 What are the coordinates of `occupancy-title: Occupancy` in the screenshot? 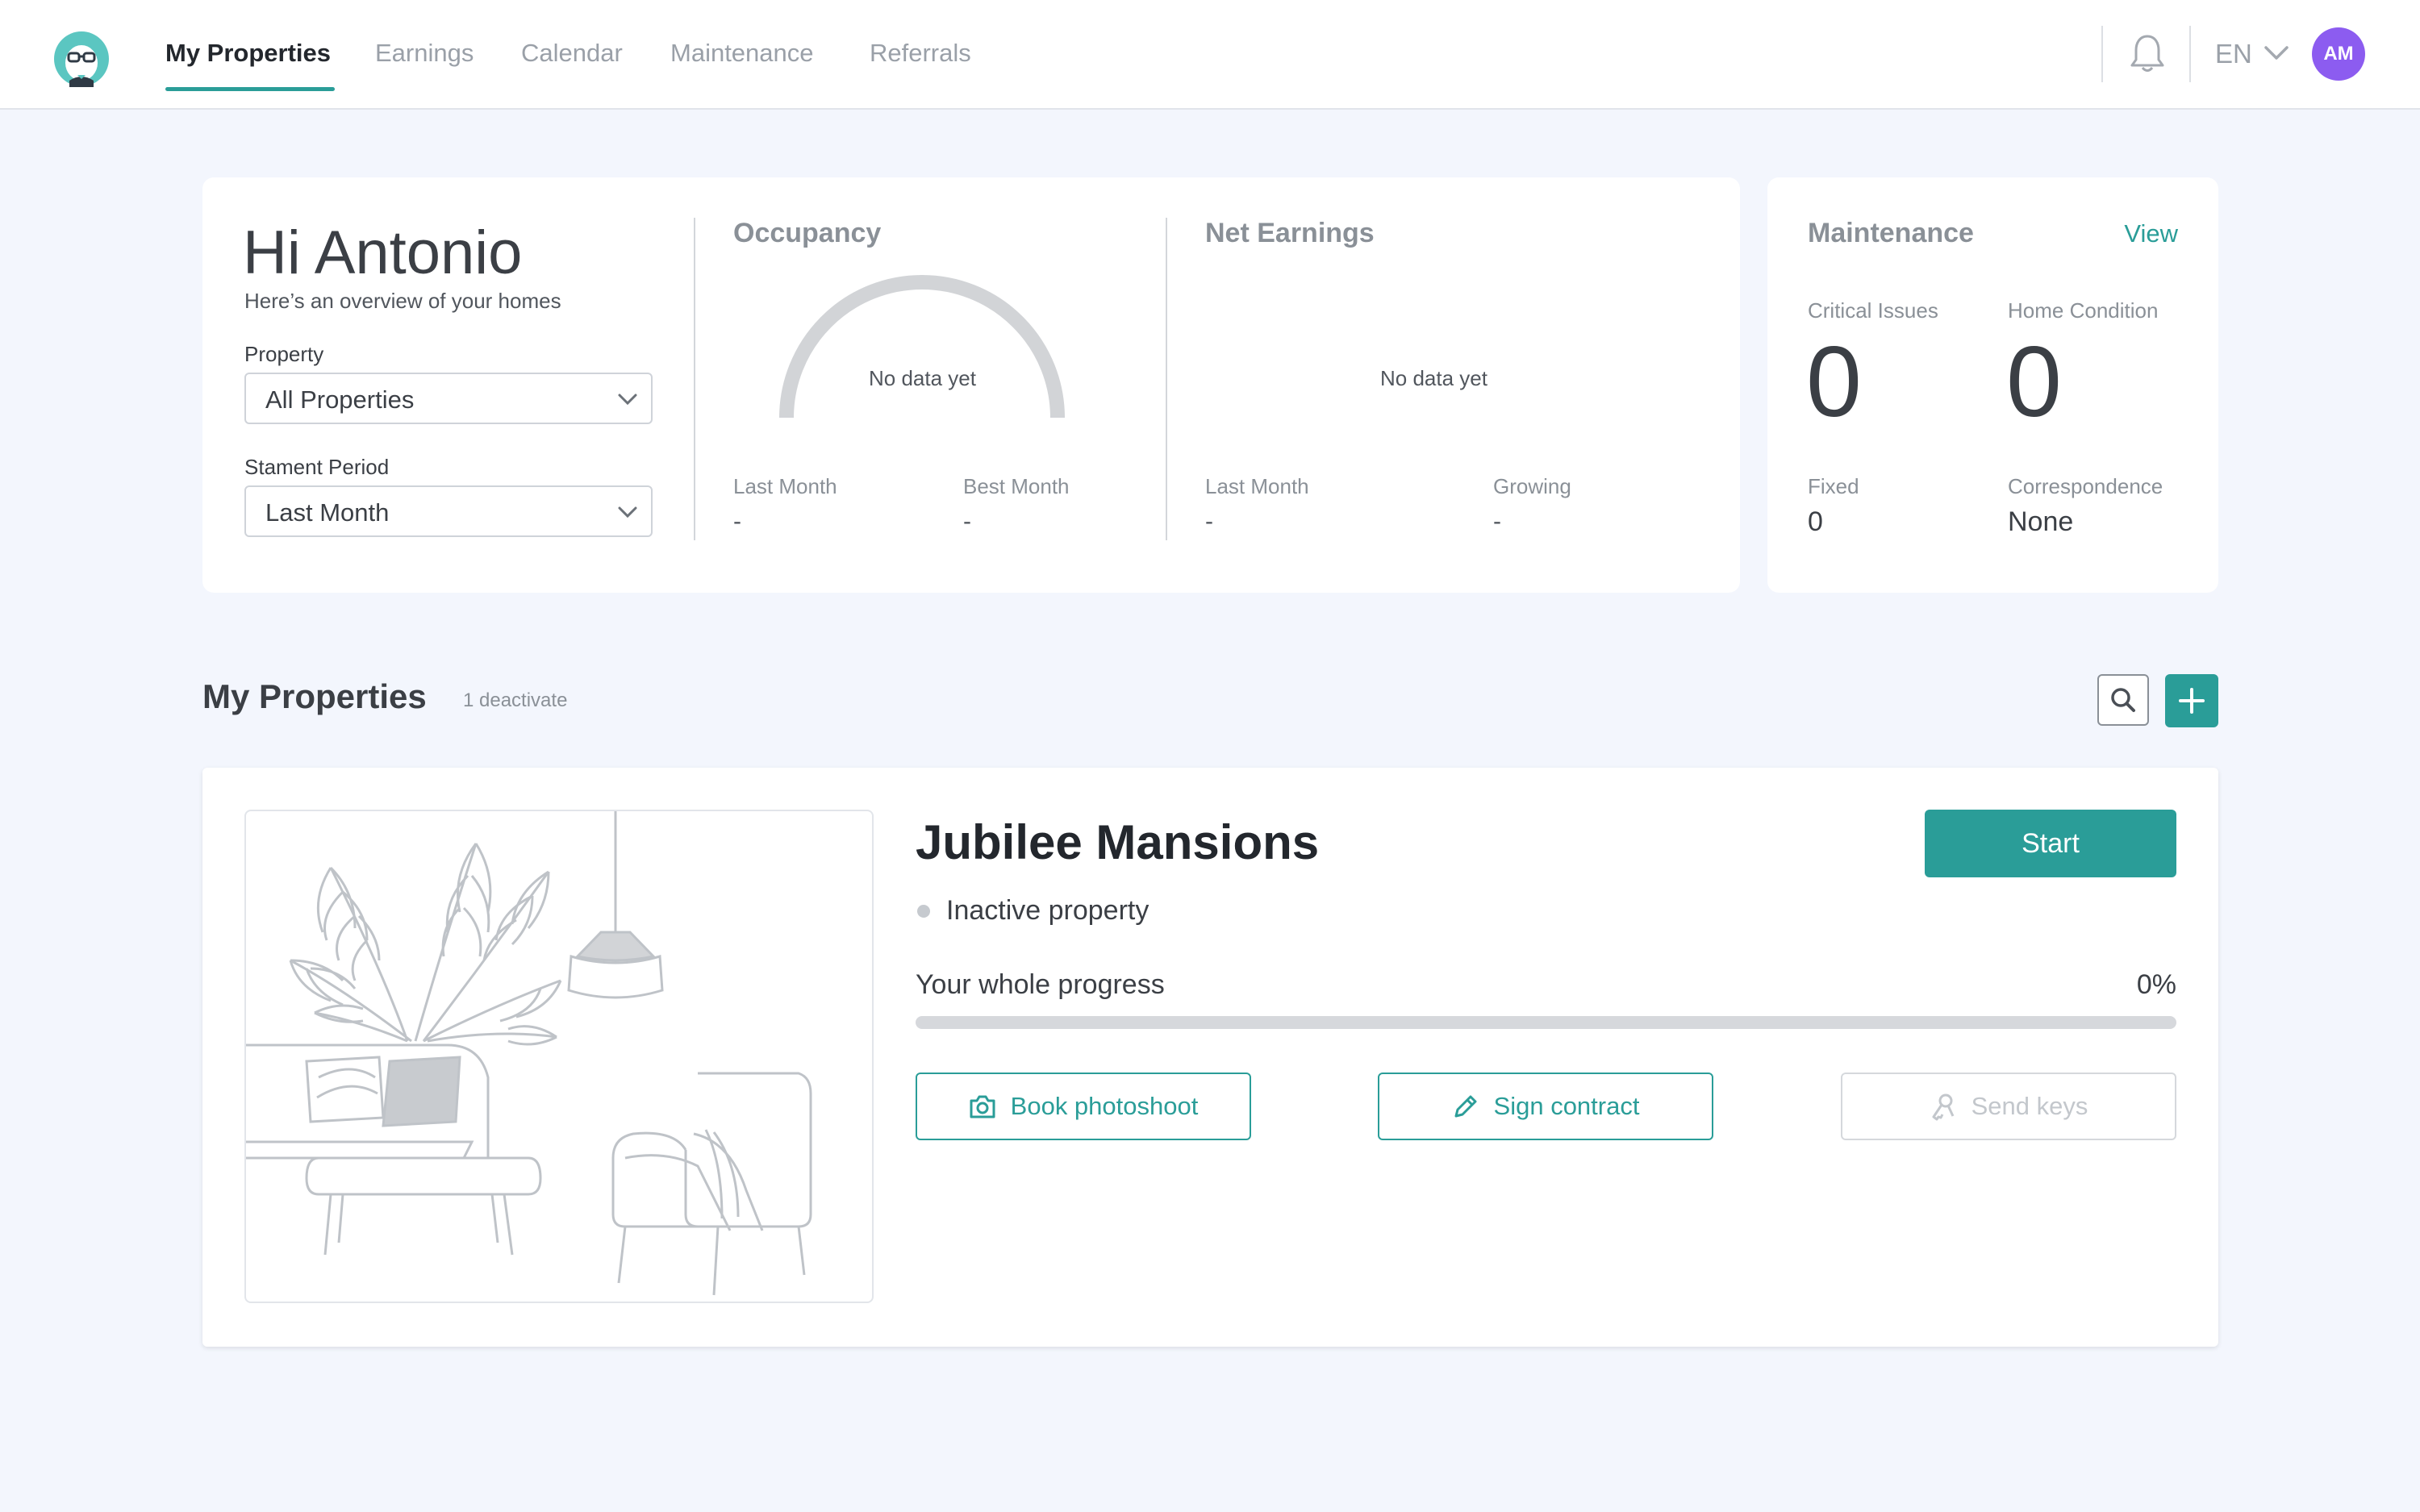 It's located at (807, 233).